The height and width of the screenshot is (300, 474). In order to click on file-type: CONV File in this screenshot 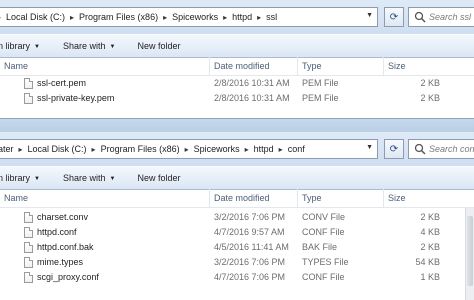, I will do `click(324, 217)`.